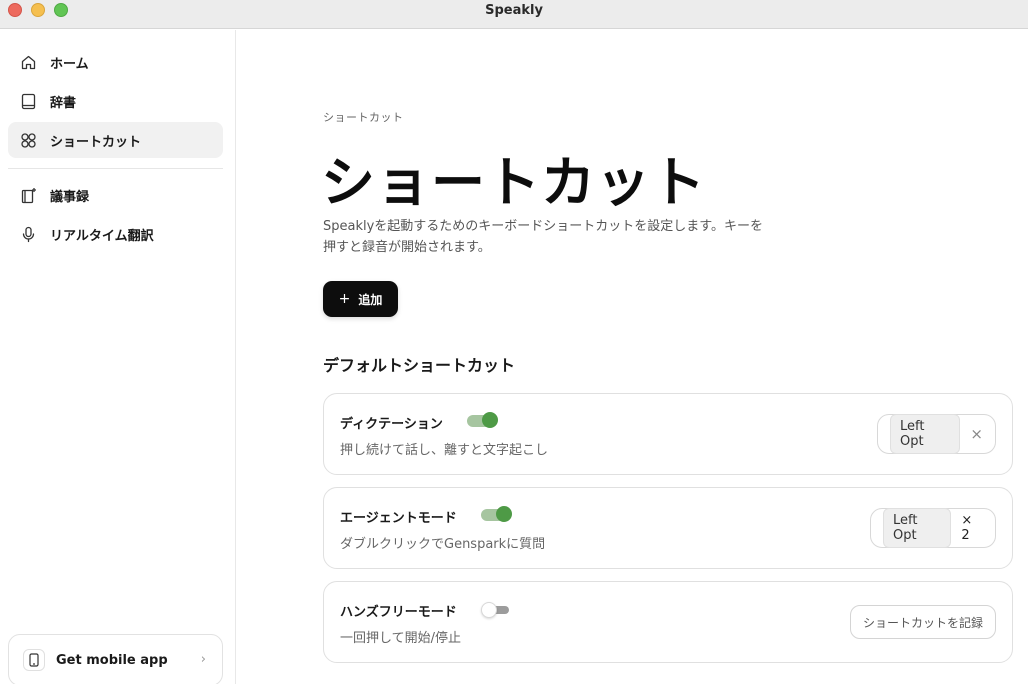 The width and height of the screenshot is (1028, 684). What do you see at coordinates (443, 544) in the screenshot?
I see `shortcut-description: ダブルクリックでGensparkに質問` at bounding box center [443, 544].